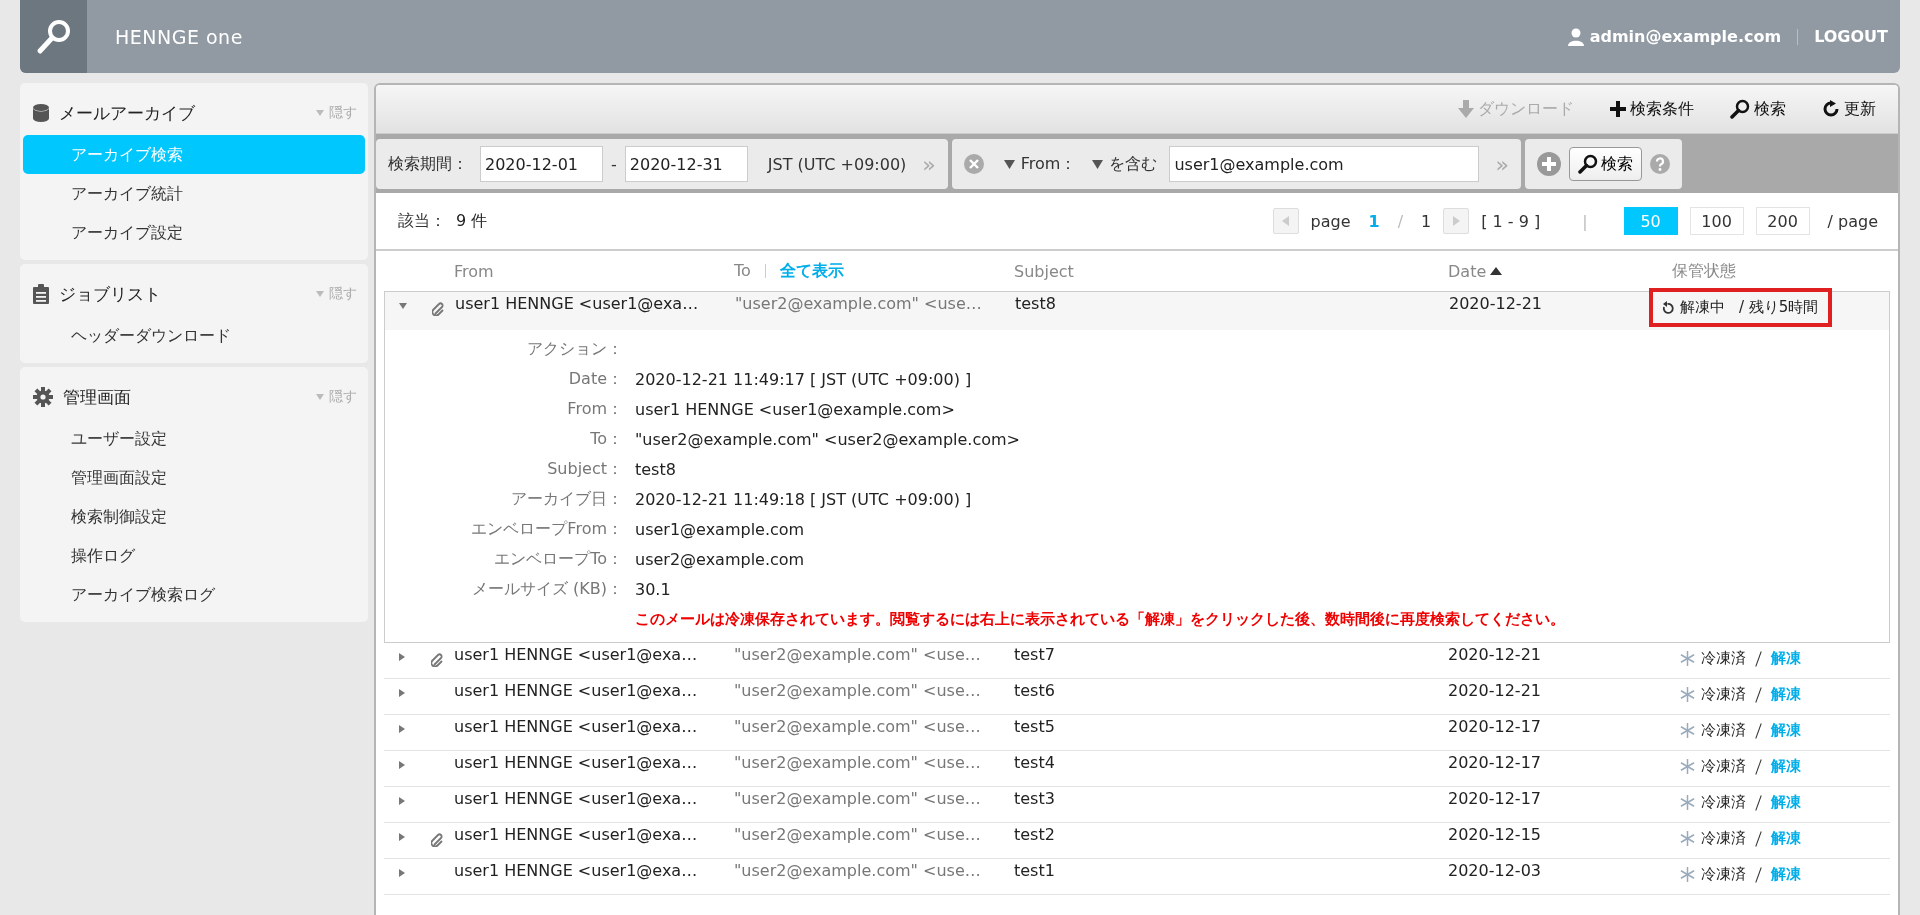  What do you see at coordinates (97, 397) in the screenshot?
I see `section-title: 管理画面` at bounding box center [97, 397].